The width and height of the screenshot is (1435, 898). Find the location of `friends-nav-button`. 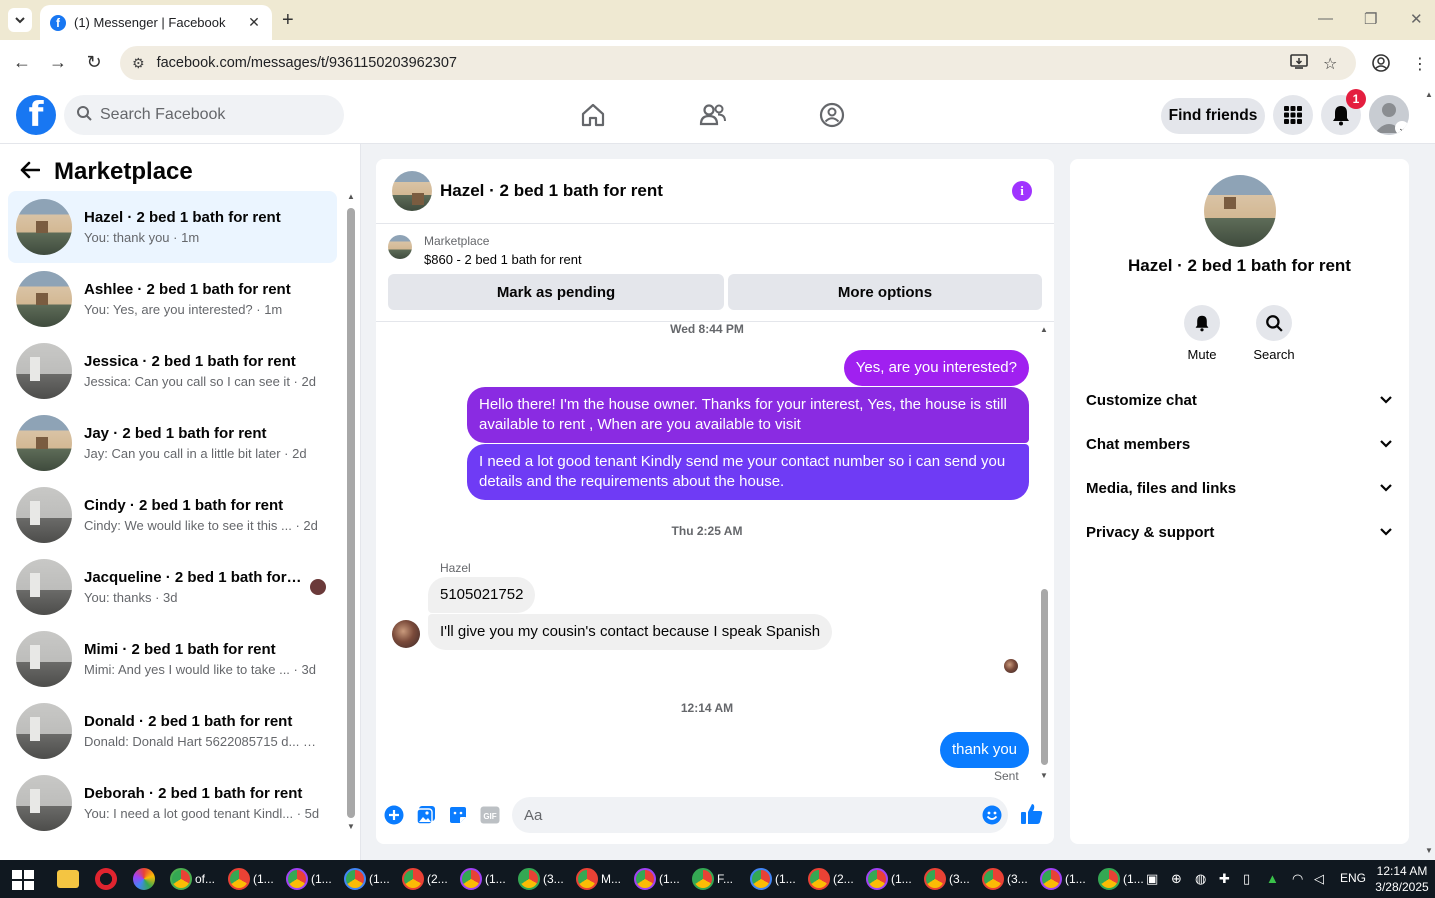

friends-nav-button is located at coordinates (713, 115).